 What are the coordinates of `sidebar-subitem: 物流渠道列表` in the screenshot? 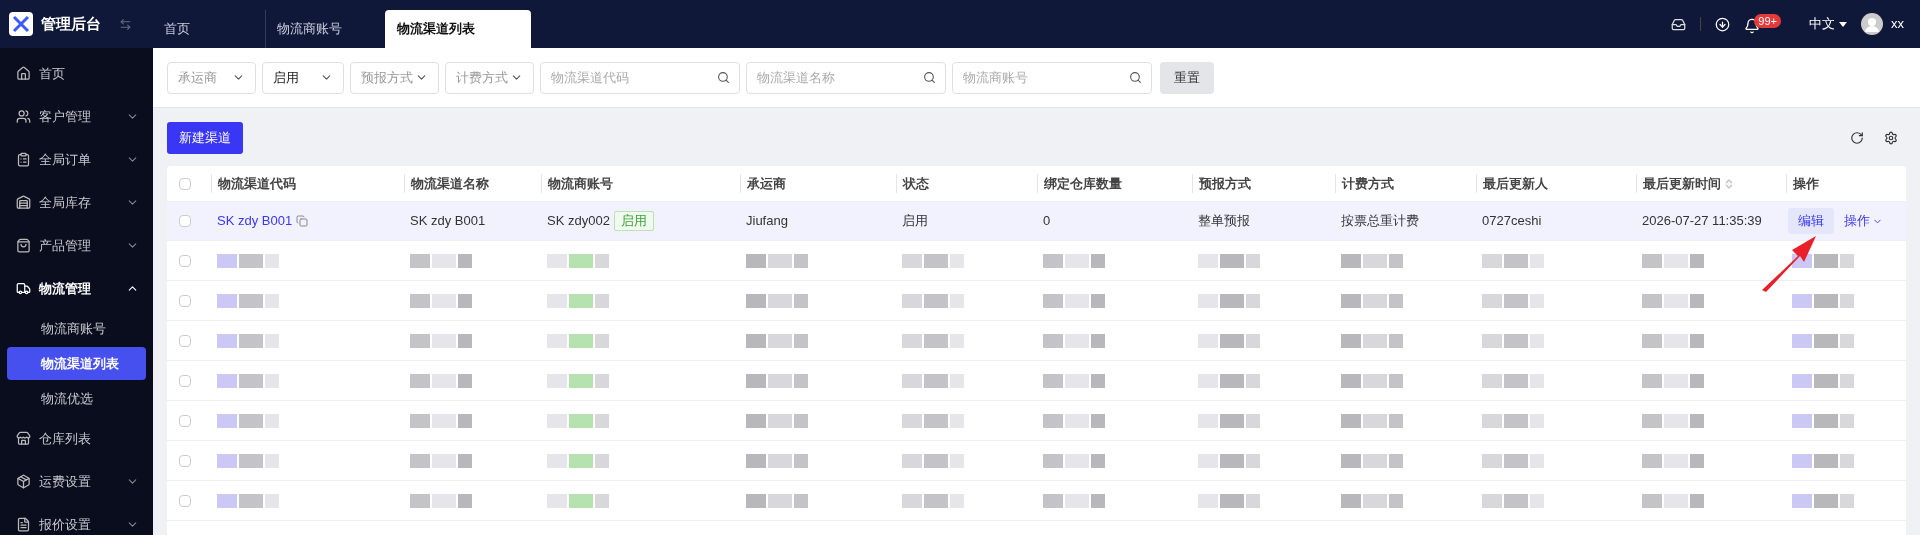 It's located at (76, 363).